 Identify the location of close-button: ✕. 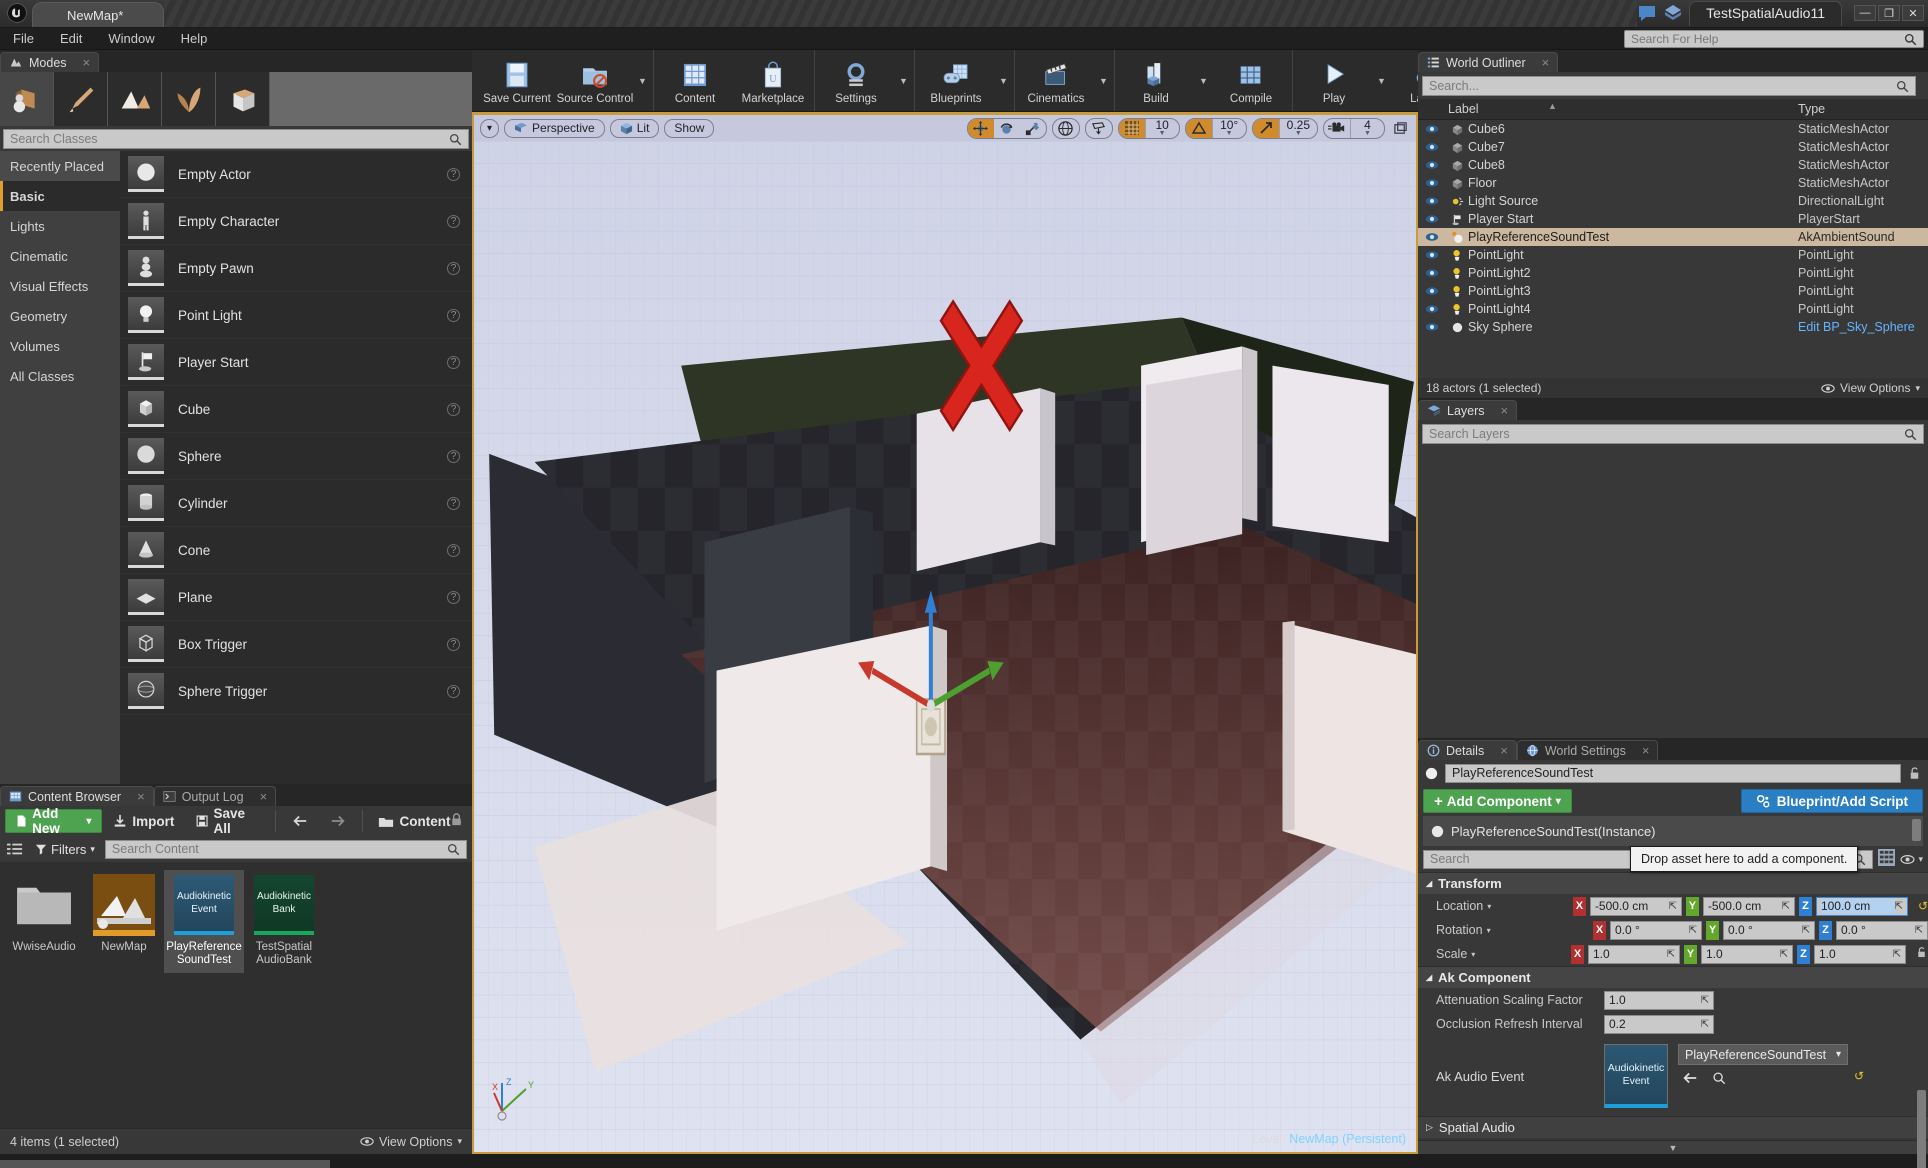
(1913, 13).